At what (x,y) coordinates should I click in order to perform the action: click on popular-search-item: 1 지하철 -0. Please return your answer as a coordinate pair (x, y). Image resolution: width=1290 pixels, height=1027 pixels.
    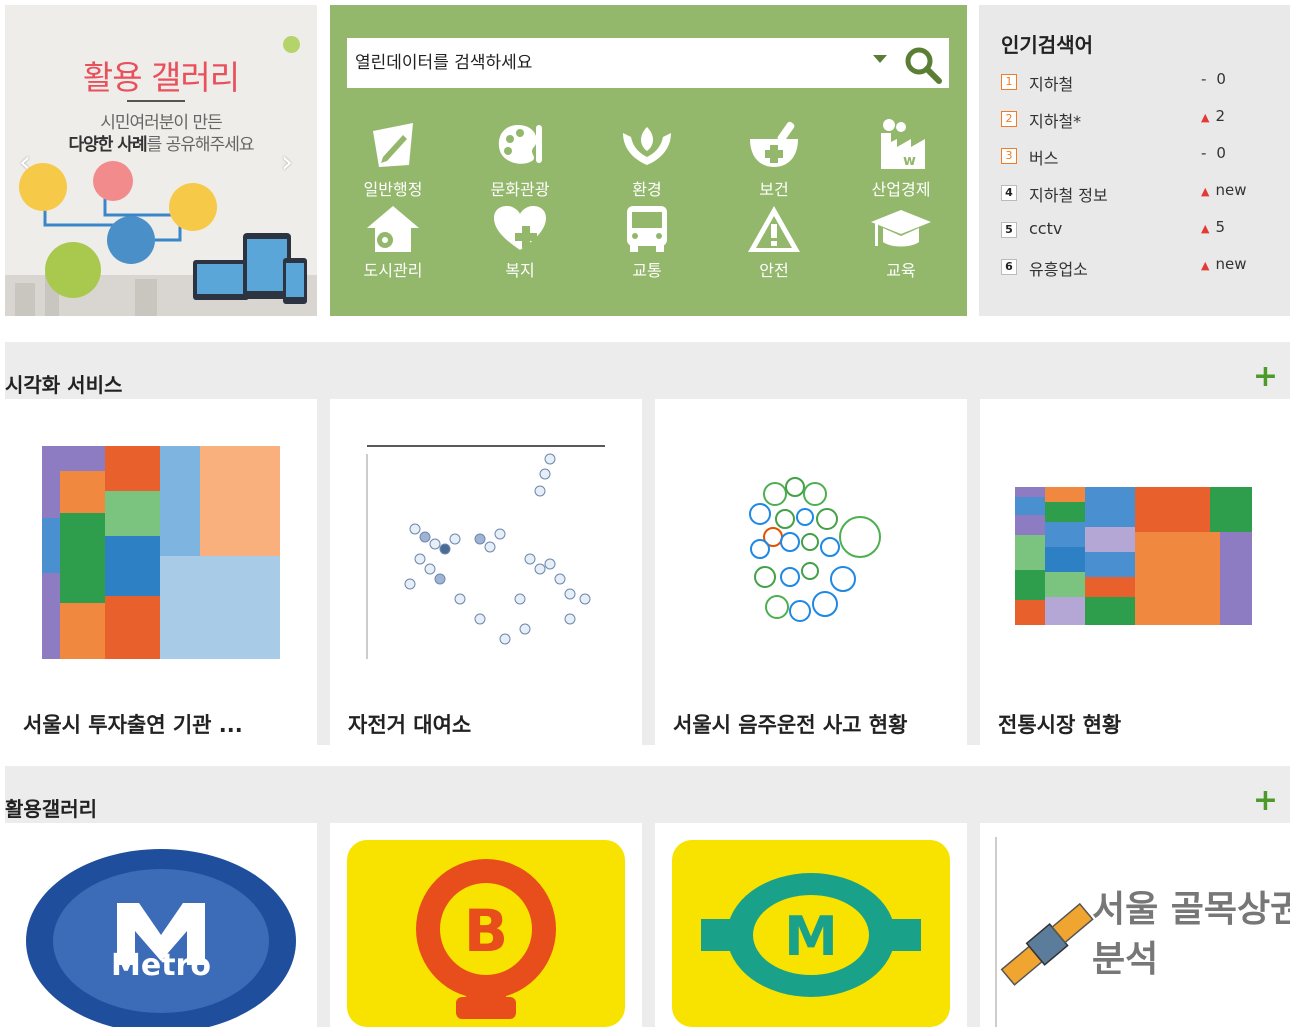
    Looking at the image, I should click on (1138, 82).